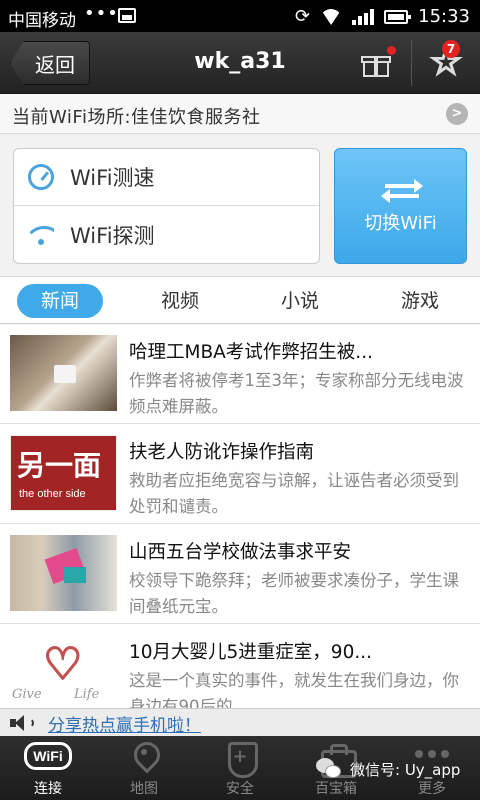  I want to click on gift-button, so click(376, 63).